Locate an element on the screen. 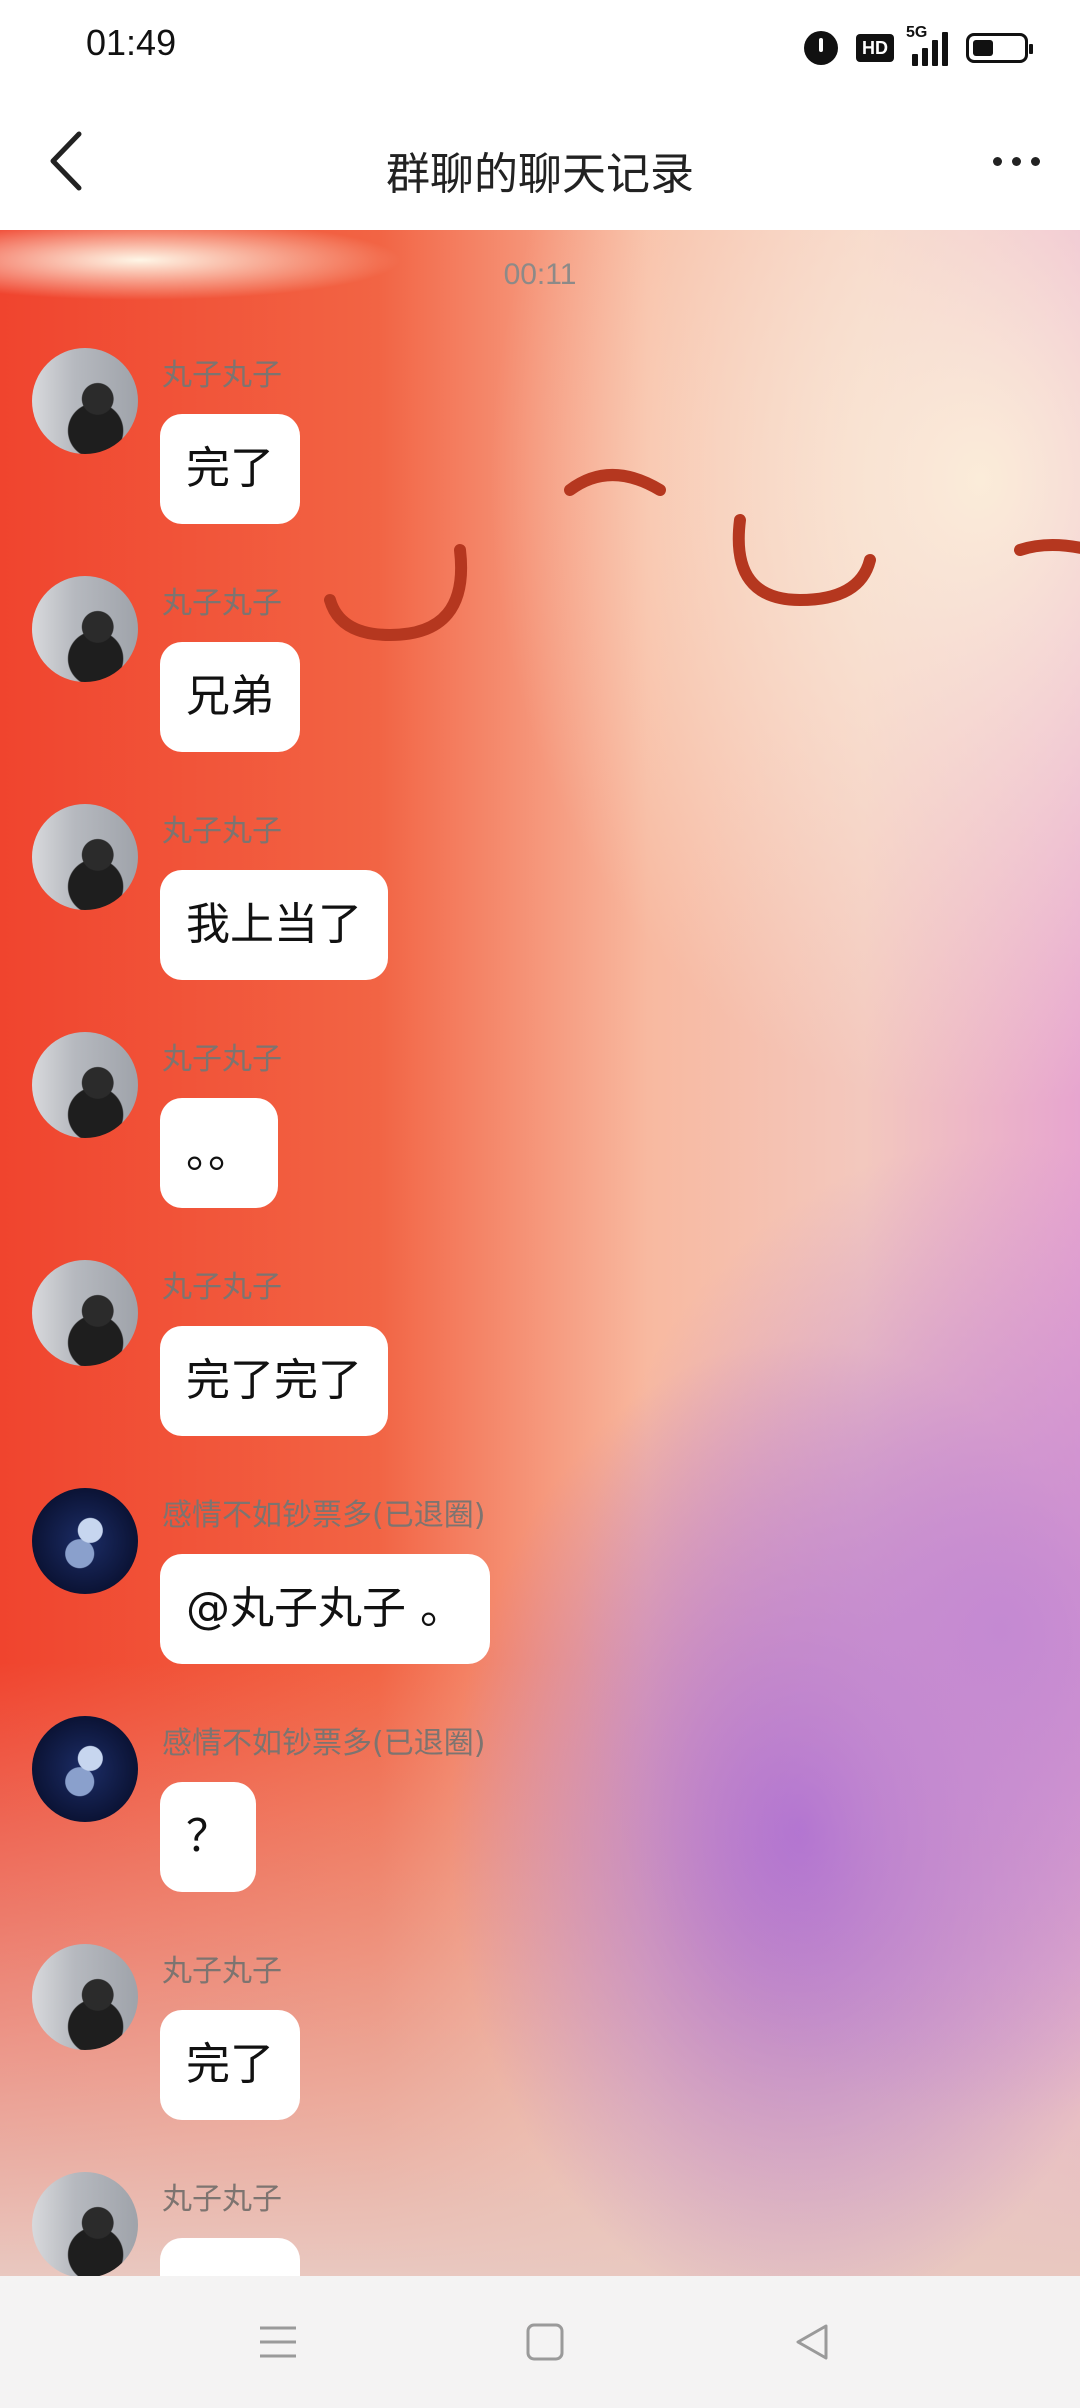  chat-timestamp: 00:11 is located at coordinates (540, 274).